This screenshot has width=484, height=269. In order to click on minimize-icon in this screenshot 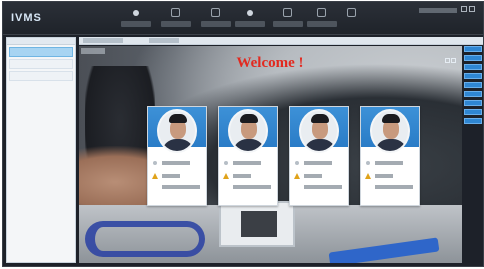, I will do `click(464, 9)`.